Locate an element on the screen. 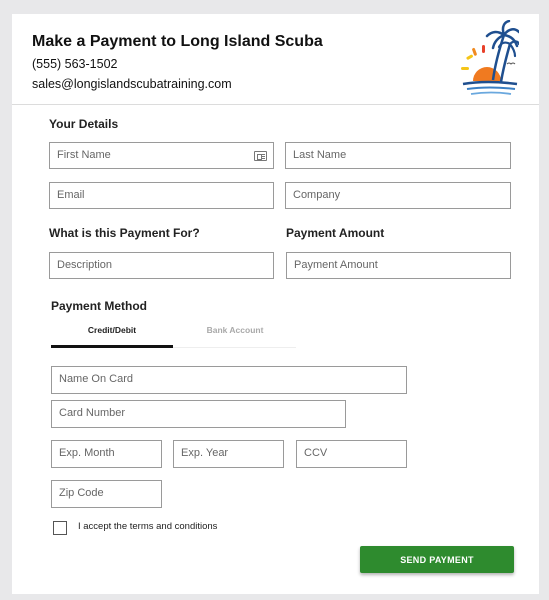 Image resolution: width=549 pixels, height=600 pixels. contact-card-icon is located at coordinates (260, 156).